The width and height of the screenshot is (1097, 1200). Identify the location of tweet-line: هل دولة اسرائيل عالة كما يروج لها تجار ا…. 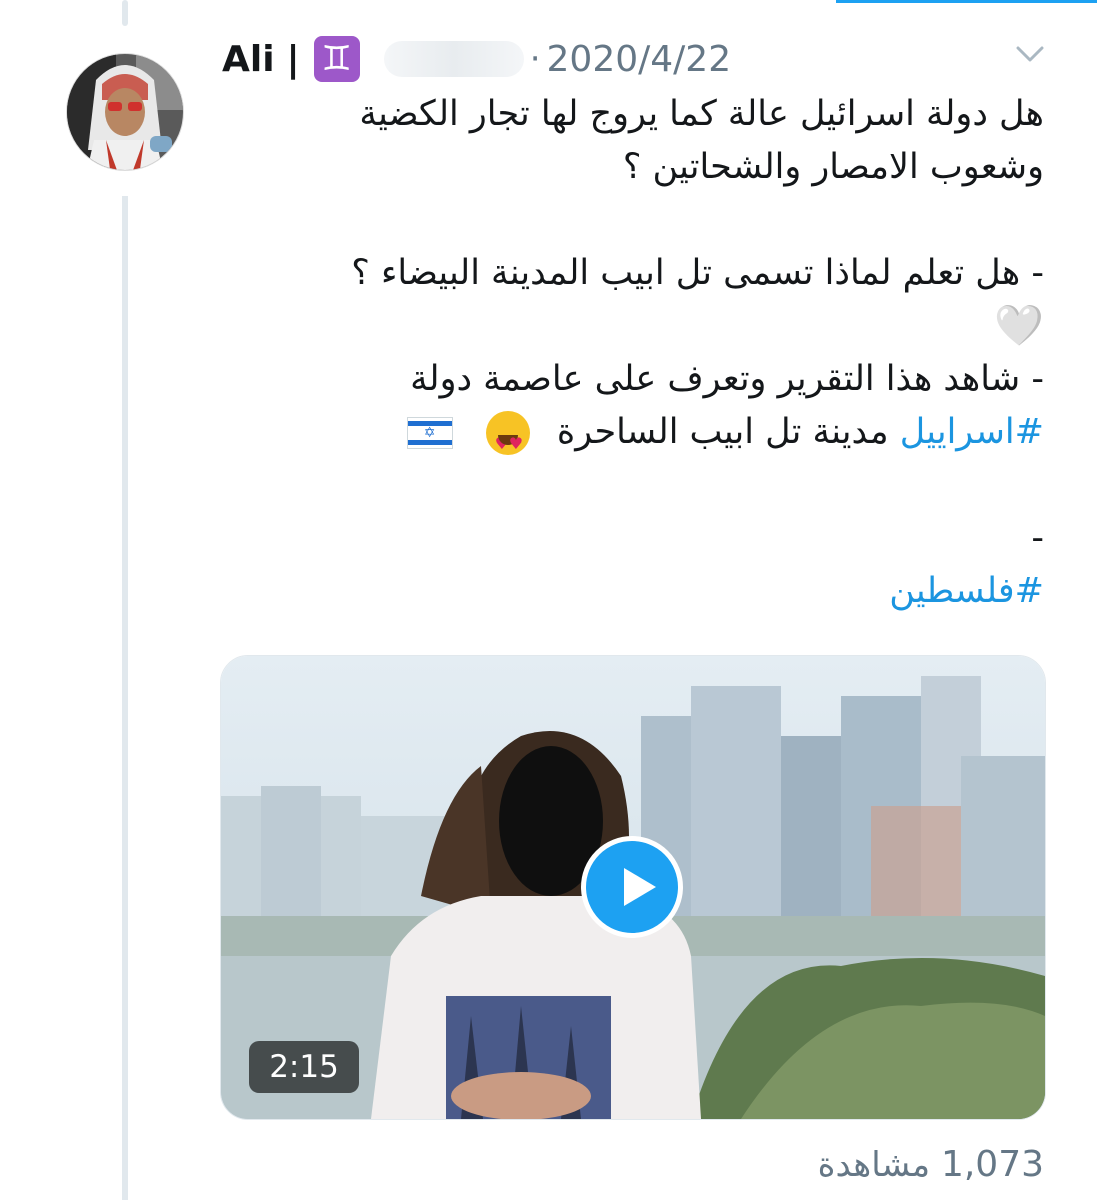
(701, 114).